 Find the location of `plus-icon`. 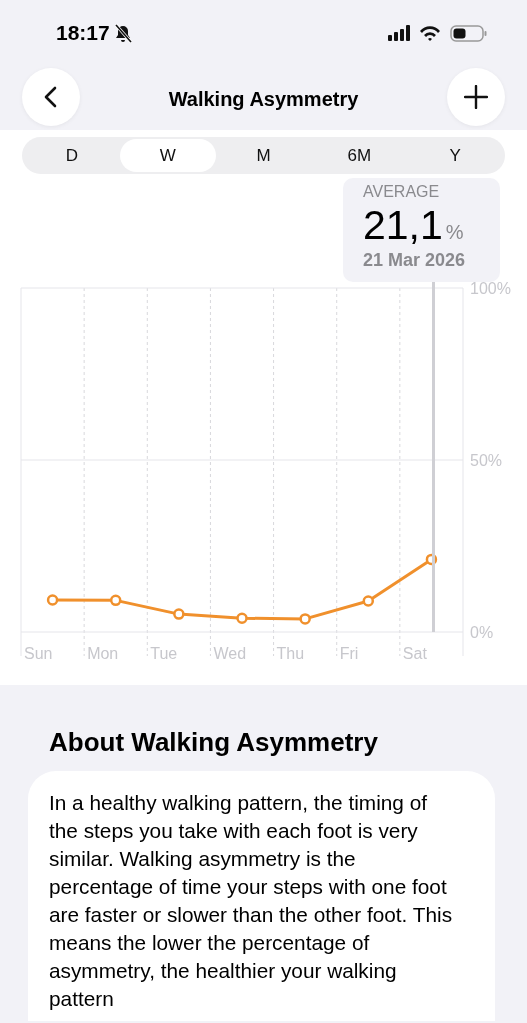

plus-icon is located at coordinates (476, 97).